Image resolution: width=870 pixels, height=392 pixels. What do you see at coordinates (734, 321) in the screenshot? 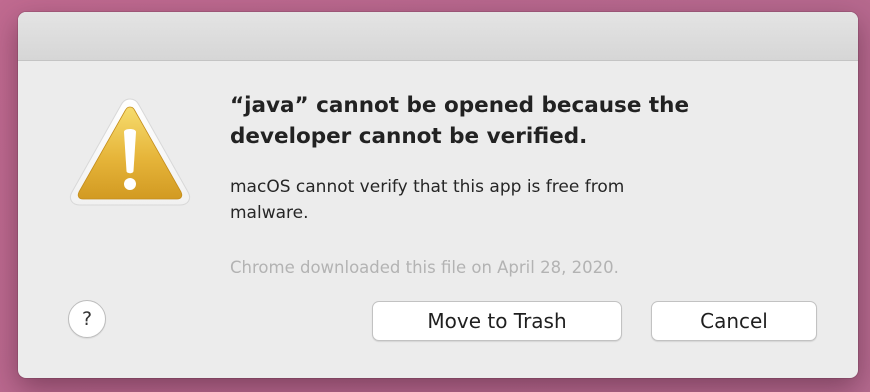
I see `cancel-button: Cancel` at bounding box center [734, 321].